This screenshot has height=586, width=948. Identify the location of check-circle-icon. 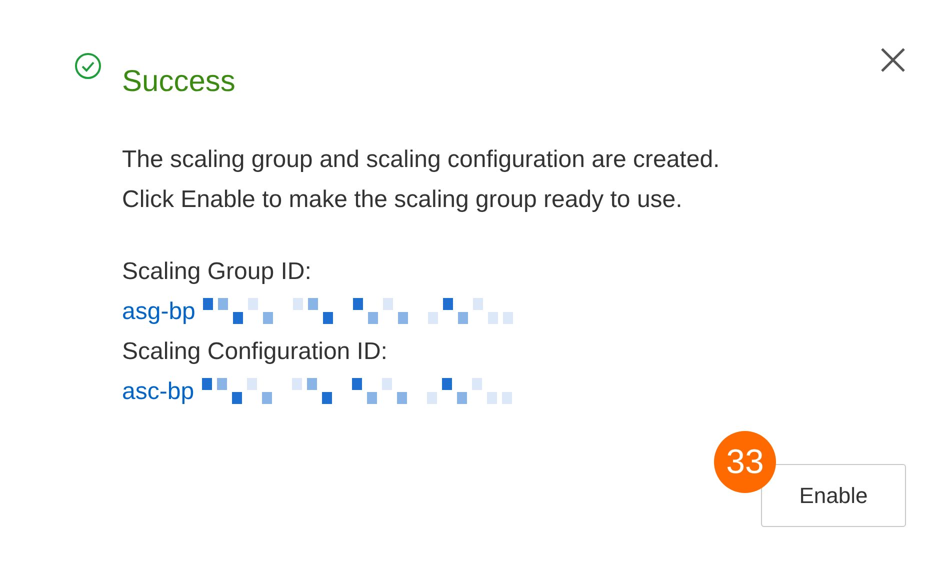
(88, 66).